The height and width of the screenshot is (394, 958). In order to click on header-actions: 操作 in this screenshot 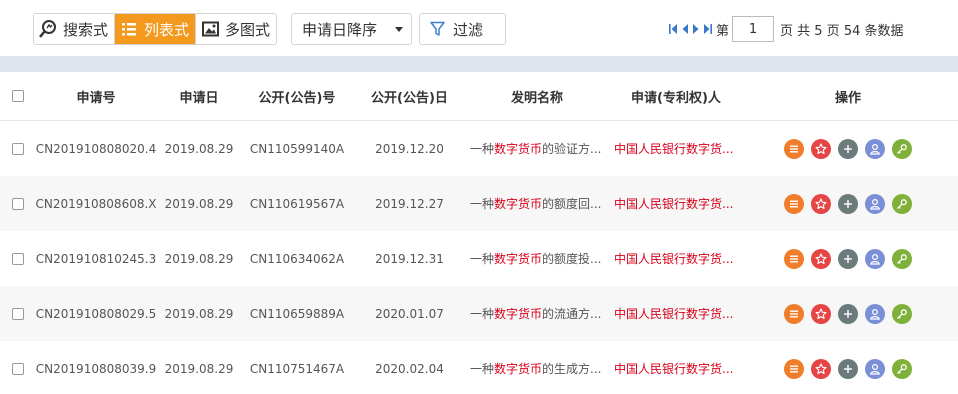, I will do `click(847, 98)`.